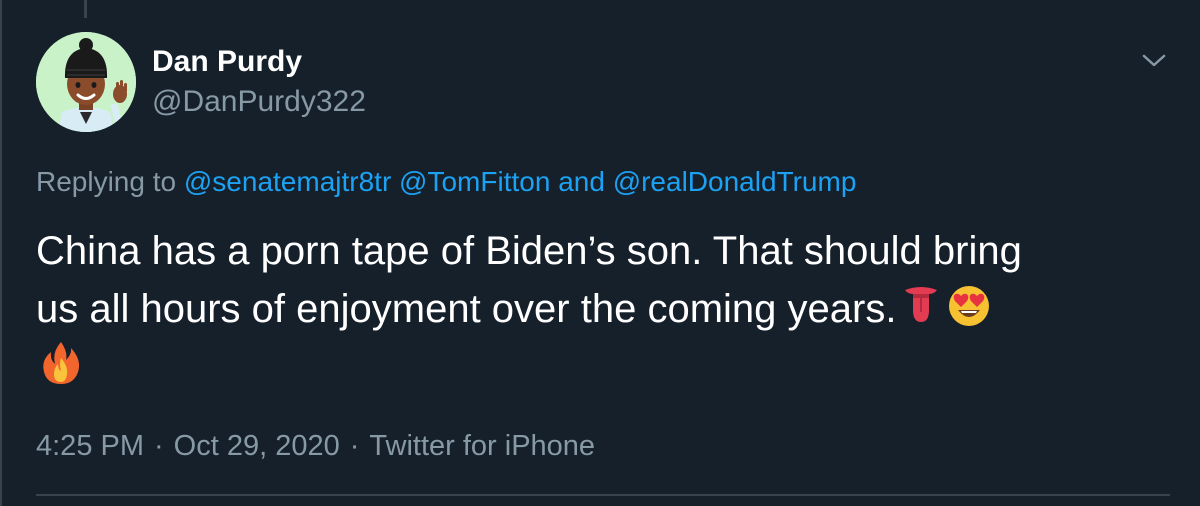 The height and width of the screenshot is (506, 1200). Describe the element at coordinates (603, 495) in the screenshot. I see `bottom-divider` at that location.